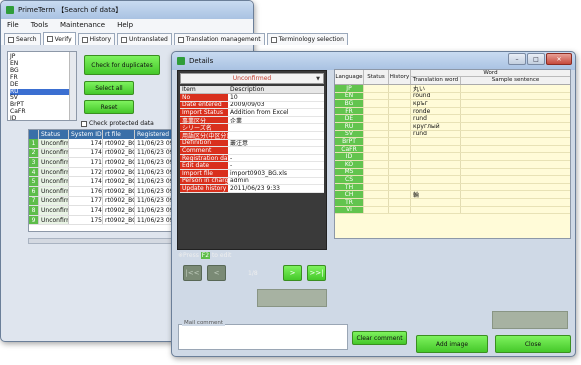 The width and height of the screenshot is (581, 365). Describe the element at coordinates (84, 123) in the screenshot. I see `check-protected-checkbox` at that location.